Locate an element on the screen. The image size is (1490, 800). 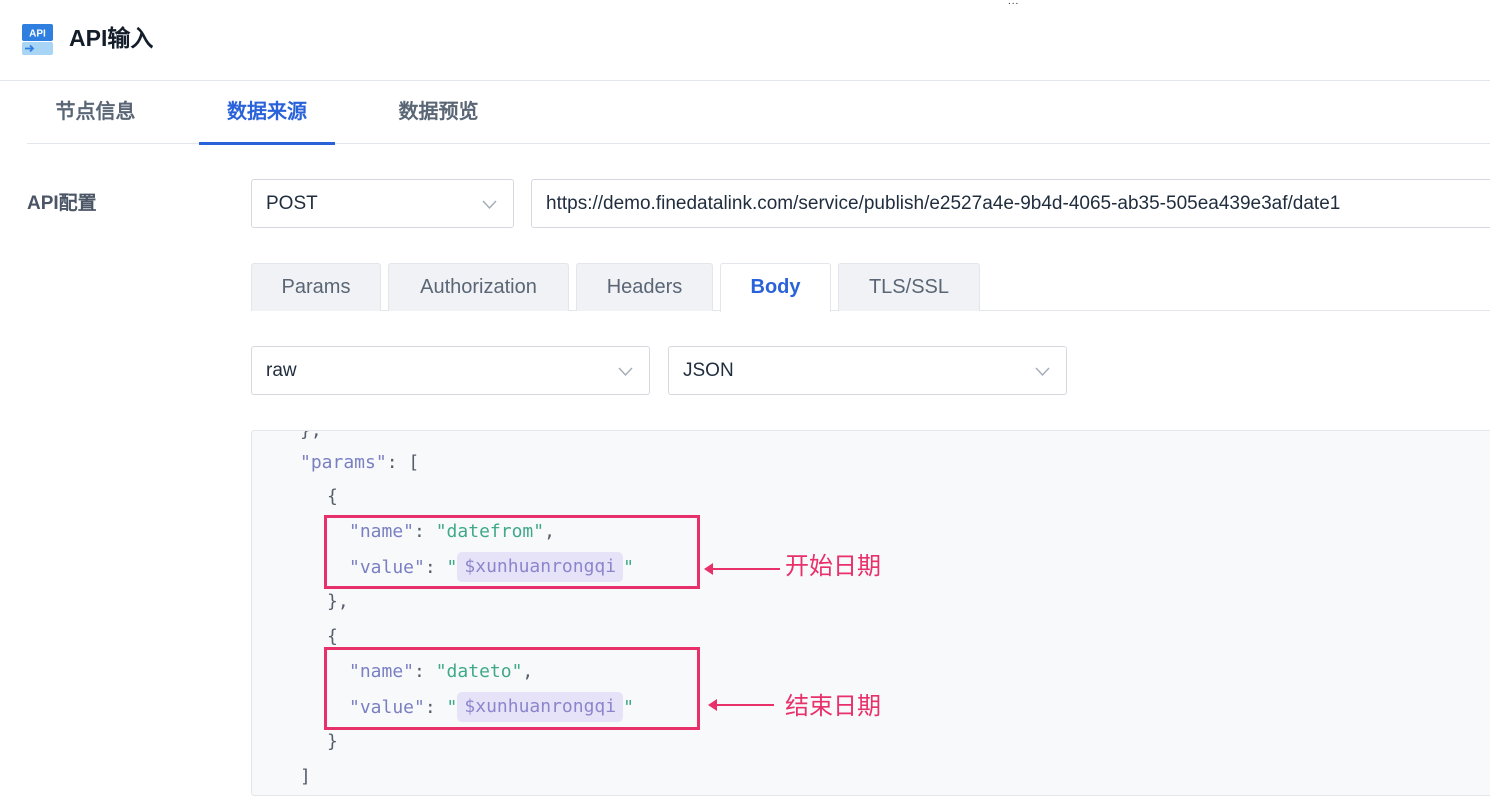
content-type-value: JSON is located at coordinates (708, 370).